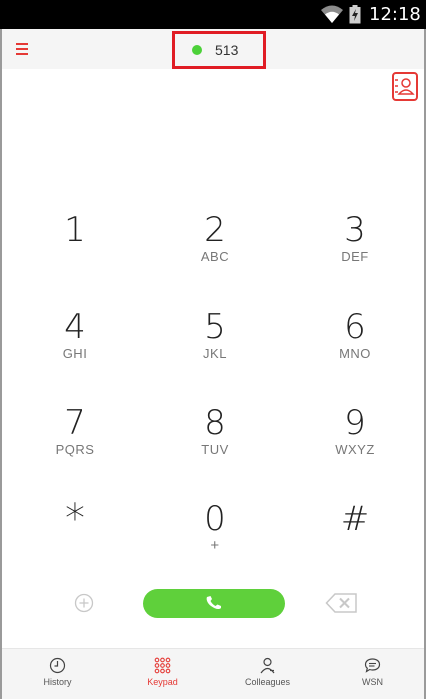 Image resolution: width=426 pixels, height=699 pixels. Describe the element at coordinates (75, 353) in the screenshot. I see `key-letters: GHI` at that location.